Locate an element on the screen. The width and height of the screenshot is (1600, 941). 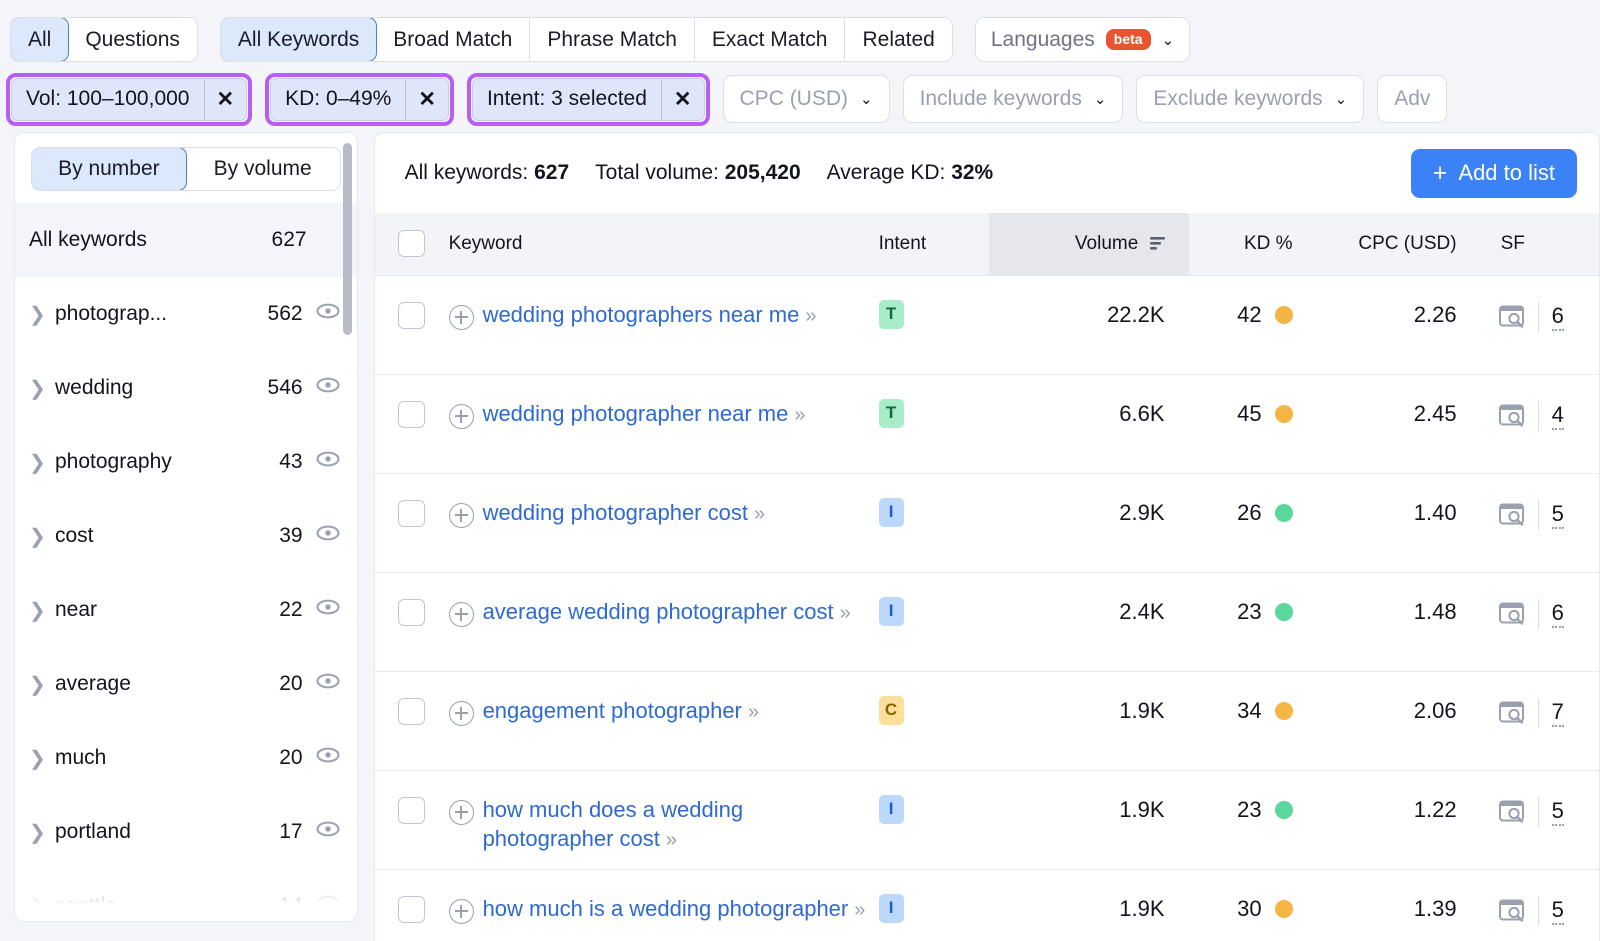
keyword-link: how much is a wedding photographer» is located at coordinates (674, 909).